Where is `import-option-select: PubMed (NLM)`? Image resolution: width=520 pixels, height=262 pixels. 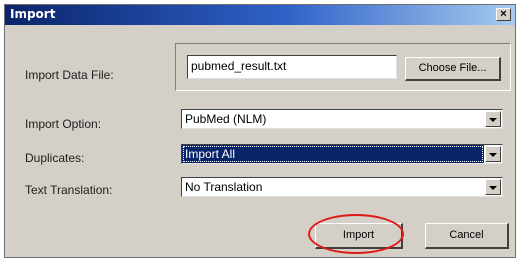
import-option-select: PubMed (NLM) is located at coordinates (342, 119).